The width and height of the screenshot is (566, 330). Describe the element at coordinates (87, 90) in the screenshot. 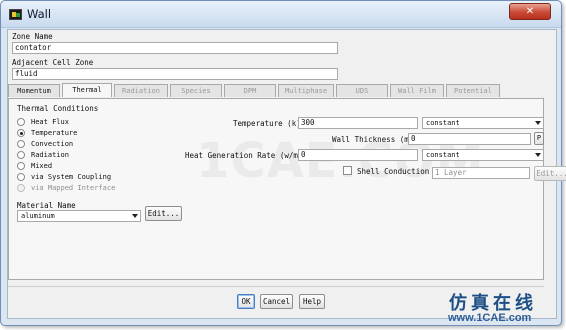

I see `tab-thermal: Thermal` at that location.